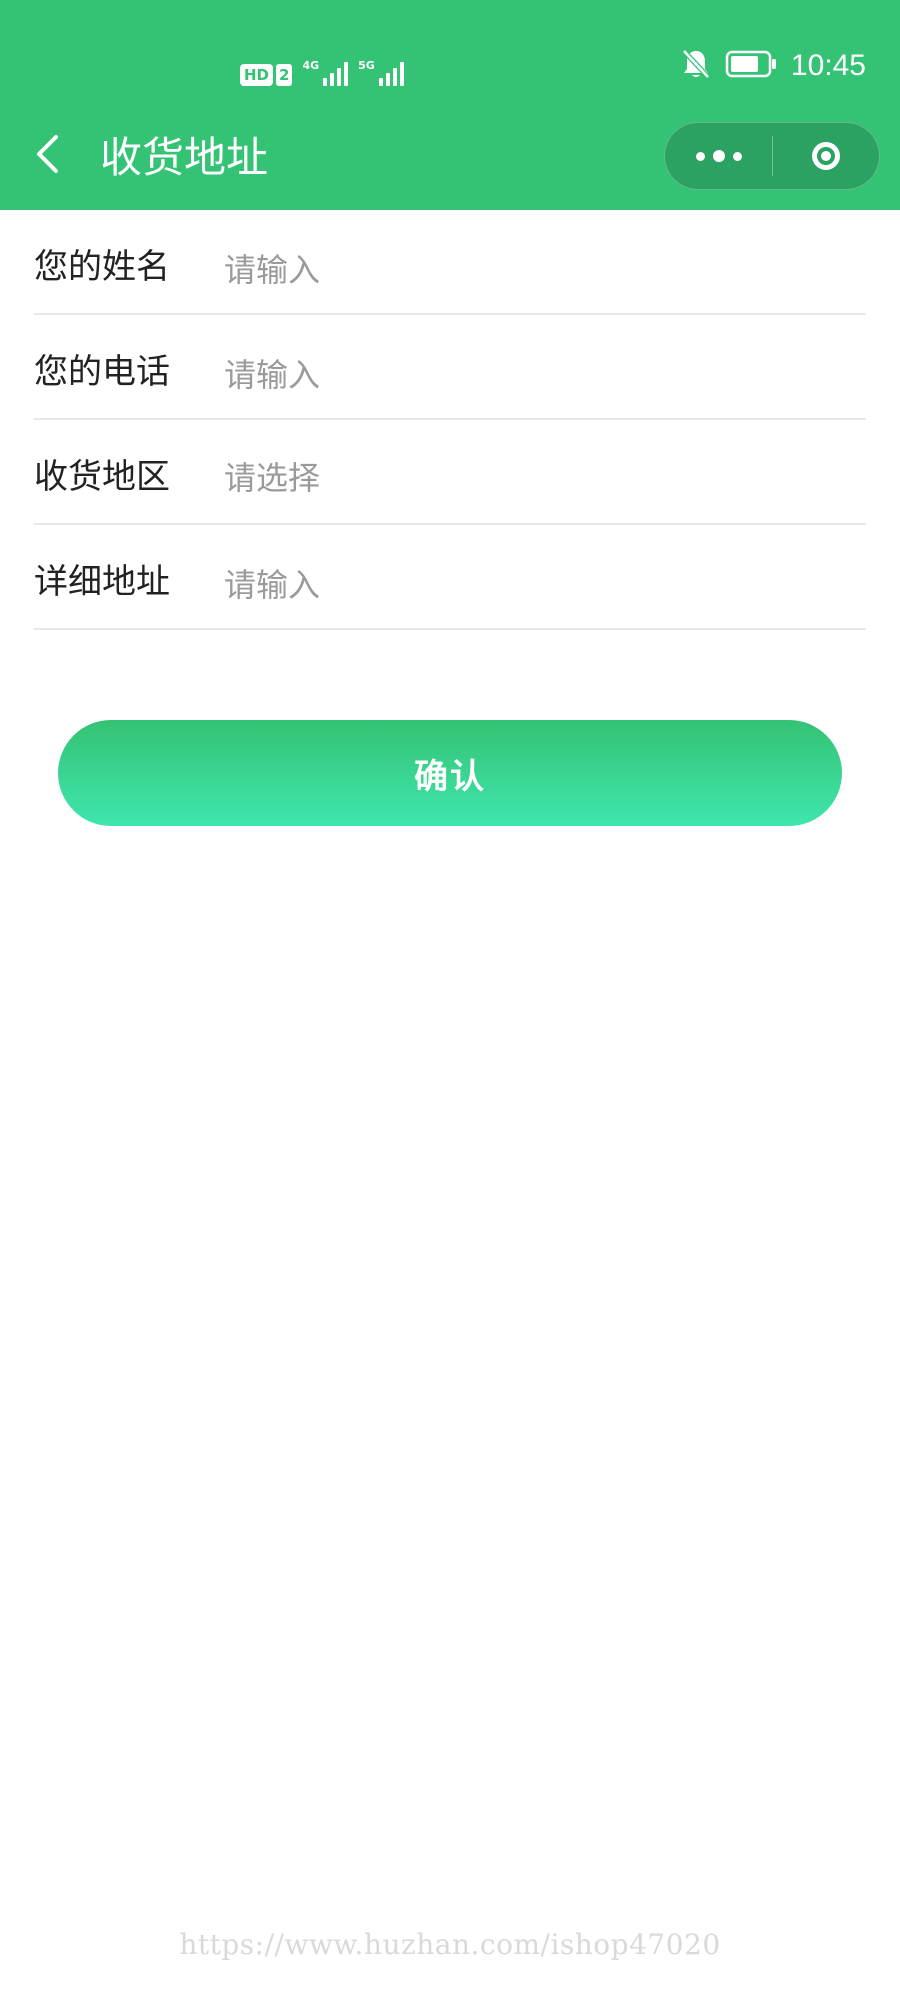 The width and height of the screenshot is (900, 2000). What do you see at coordinates (828, 65) in the screenshot?
I see `status-time: 10:45` at bounding box center [828, 65].